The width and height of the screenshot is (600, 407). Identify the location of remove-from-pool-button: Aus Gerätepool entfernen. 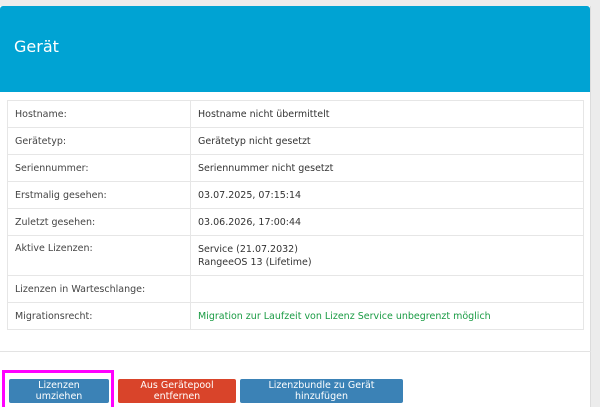
(177, 391).